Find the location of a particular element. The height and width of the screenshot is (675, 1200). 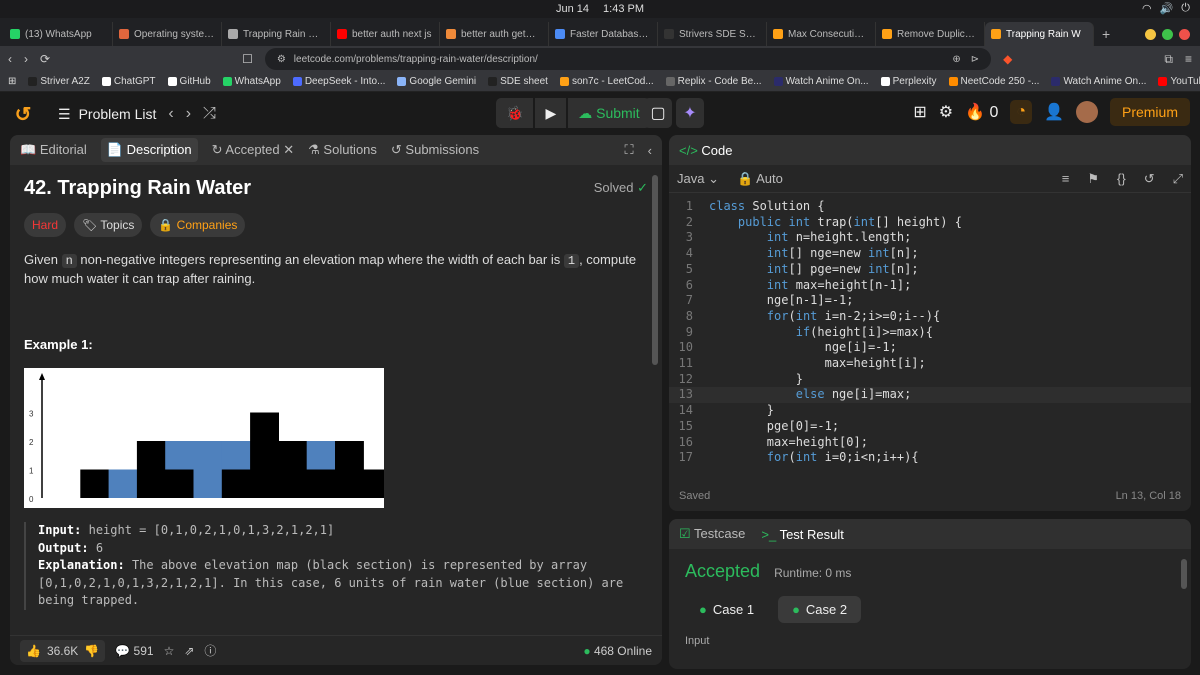

tab-accepted: ↻ Accepted ✕ is located at coordinates (253, 150).